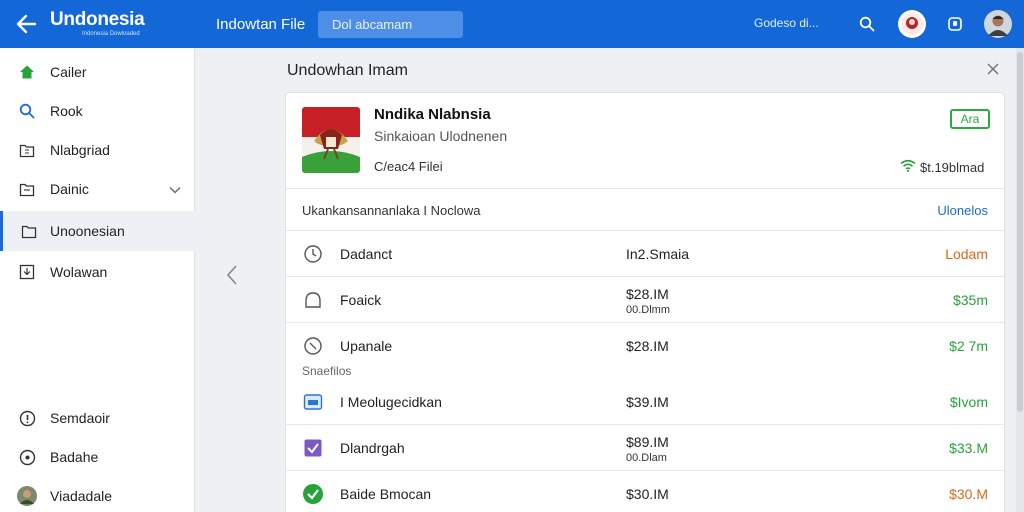 Image resolution: width=1024 pixels, height=512 pixels. I want to click on list-item: Baide Bmocan $30.IM $30.M, so click(645, 491).